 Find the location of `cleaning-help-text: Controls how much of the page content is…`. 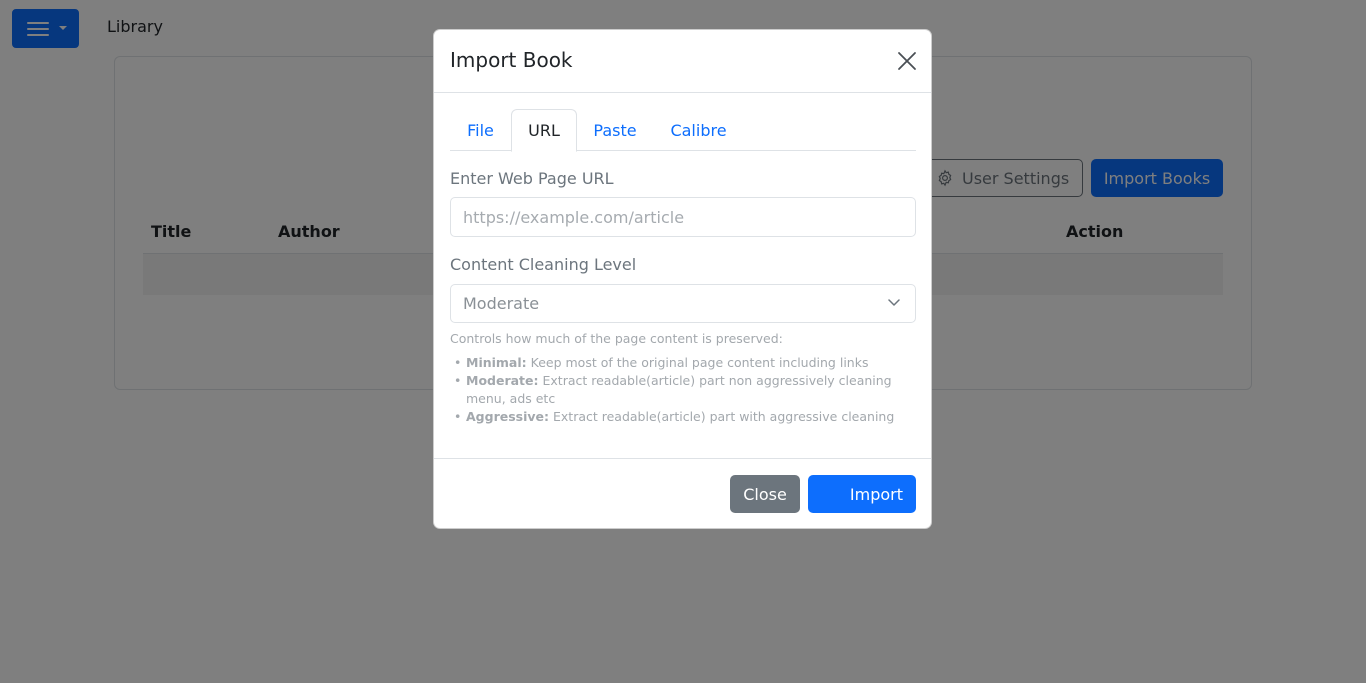

cleaning-help-text: Controls how much of the page content is… is located at coordinates (680, 378).